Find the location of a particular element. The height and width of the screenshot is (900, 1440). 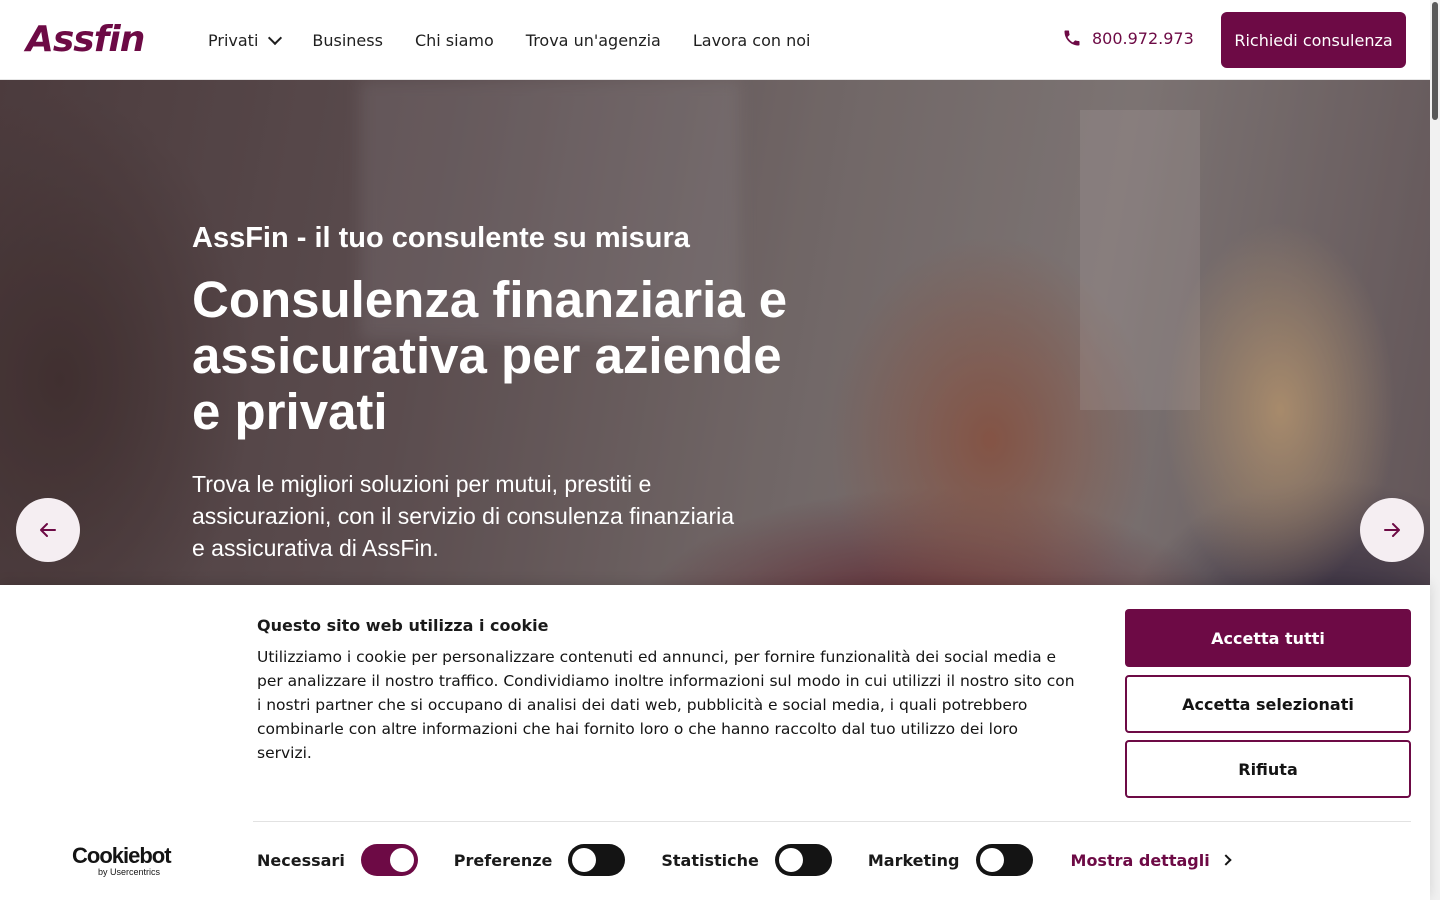

cookiebot-byline: by Usercentrics is located at coordinates (129, 872).